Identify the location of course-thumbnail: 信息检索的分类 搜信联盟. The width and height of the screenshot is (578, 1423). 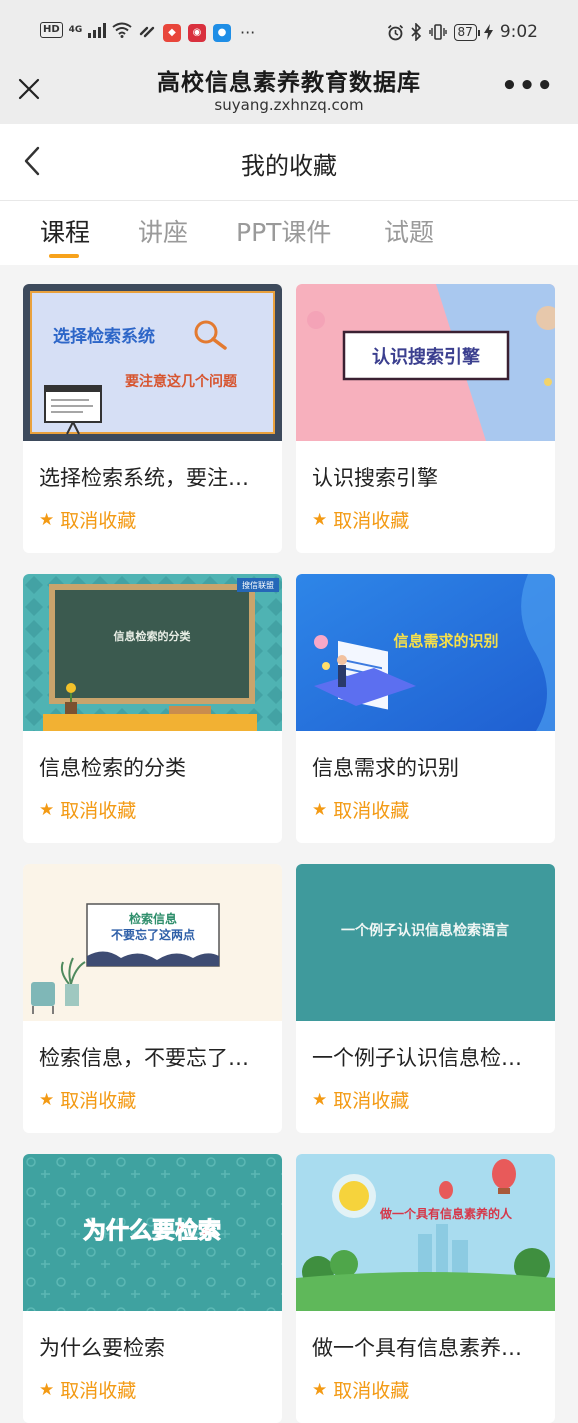
(152, 652).